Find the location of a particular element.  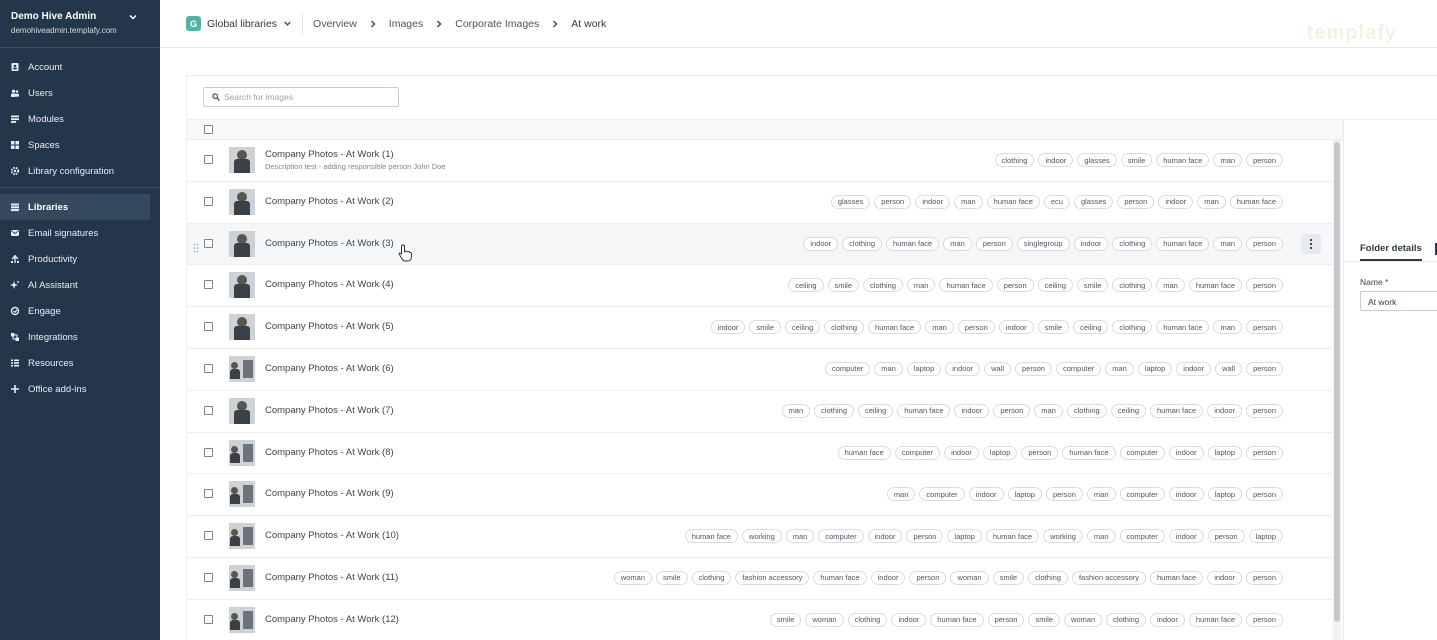

search-input: Search for images is located at coordinates (301, 97).